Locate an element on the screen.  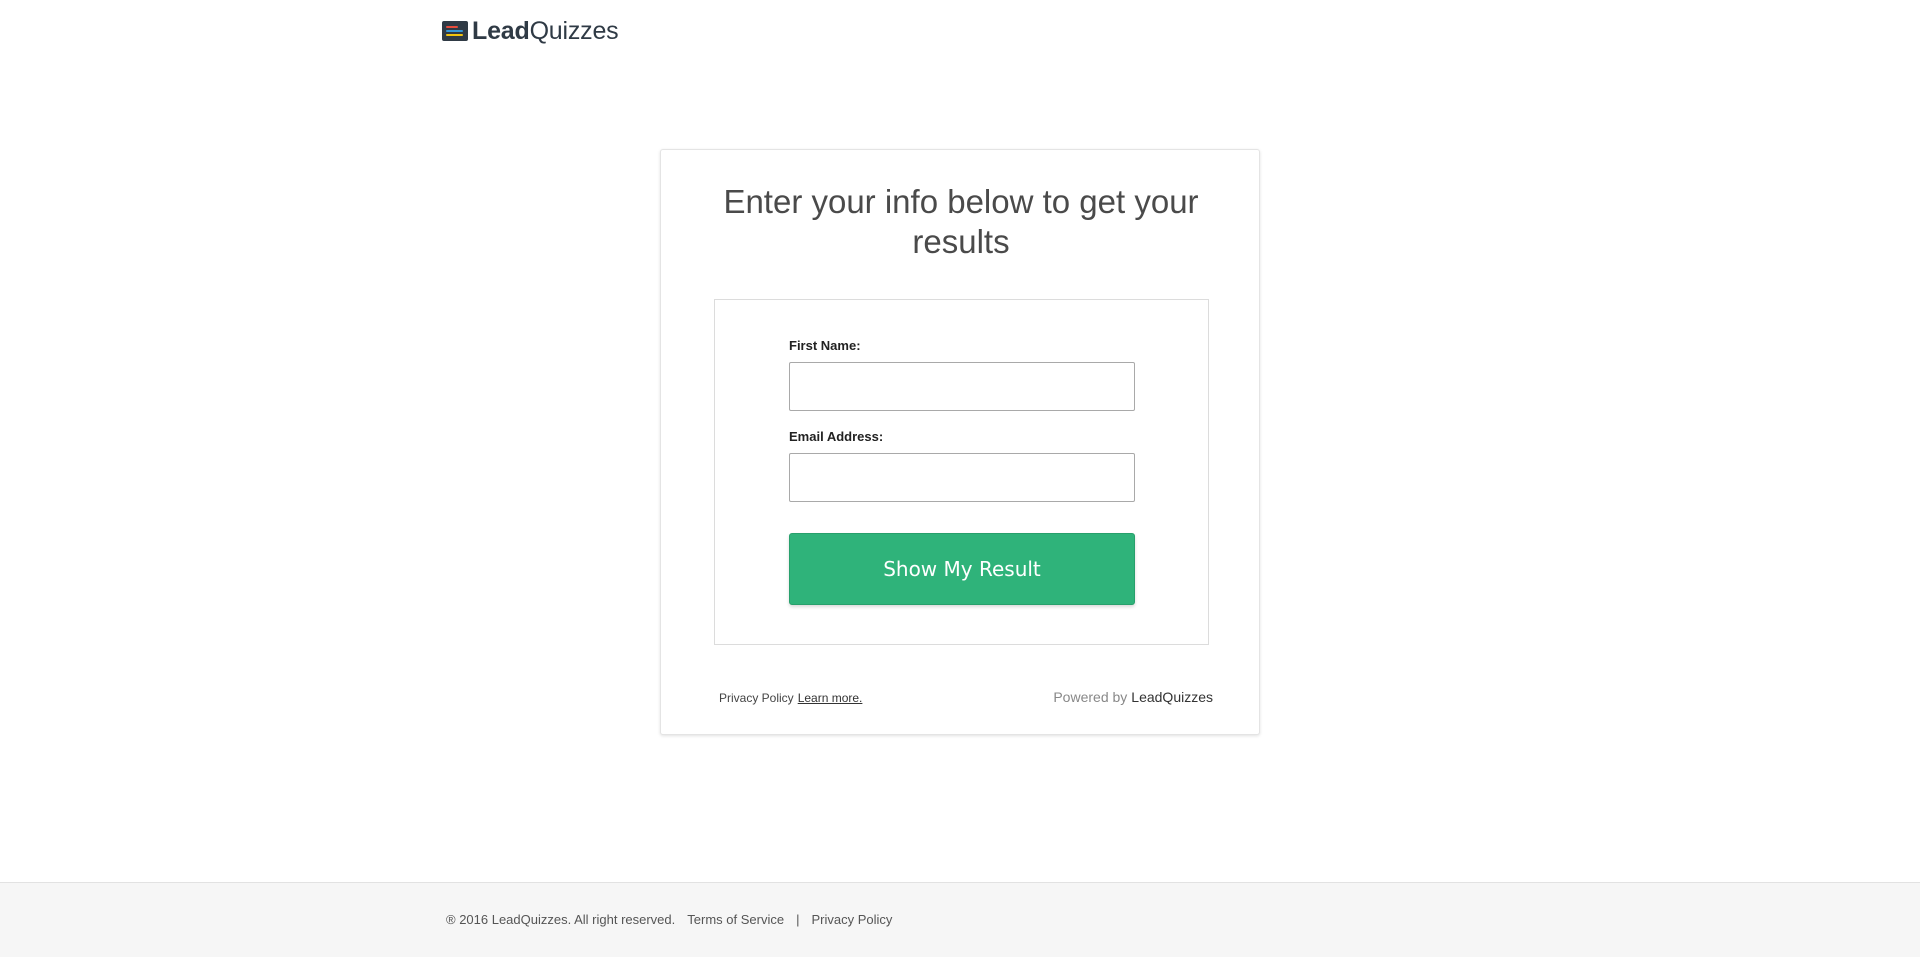
email-input is located at coordinates (962, 477).